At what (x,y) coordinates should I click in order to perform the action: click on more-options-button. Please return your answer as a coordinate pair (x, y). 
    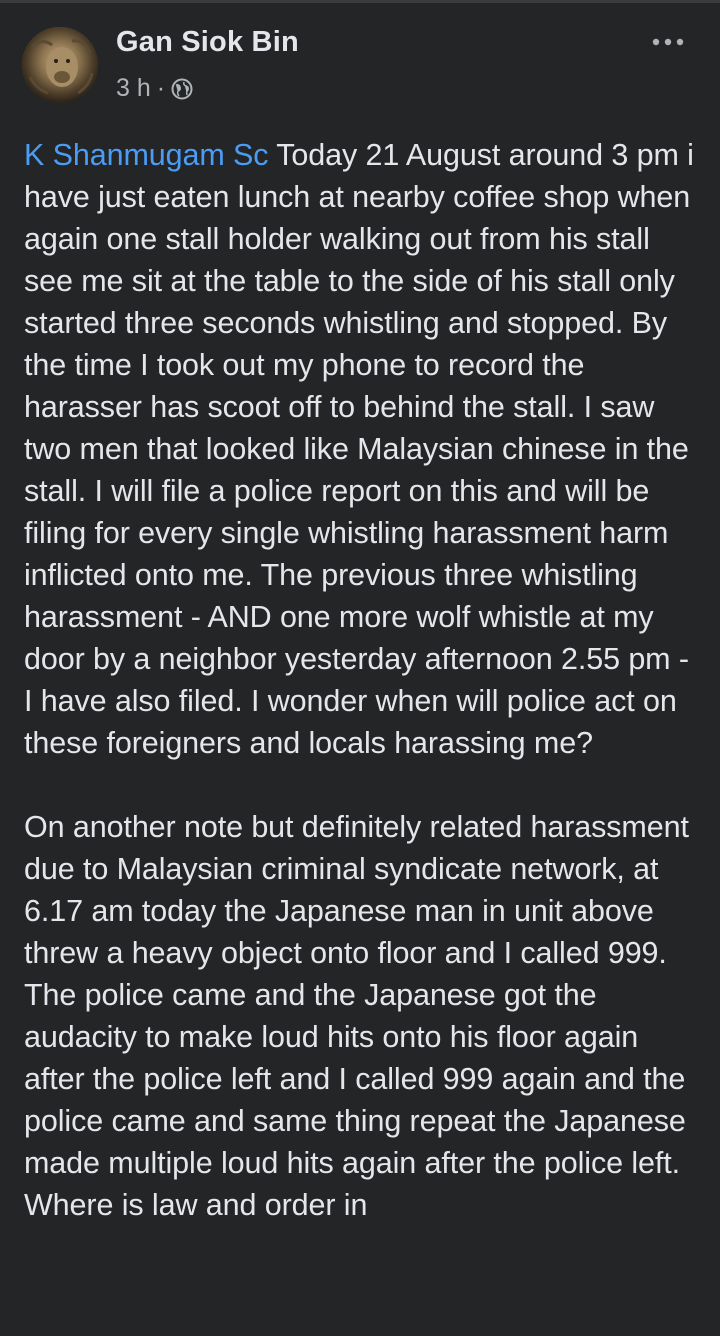
    Looking at the image, I should click on (668, 42).